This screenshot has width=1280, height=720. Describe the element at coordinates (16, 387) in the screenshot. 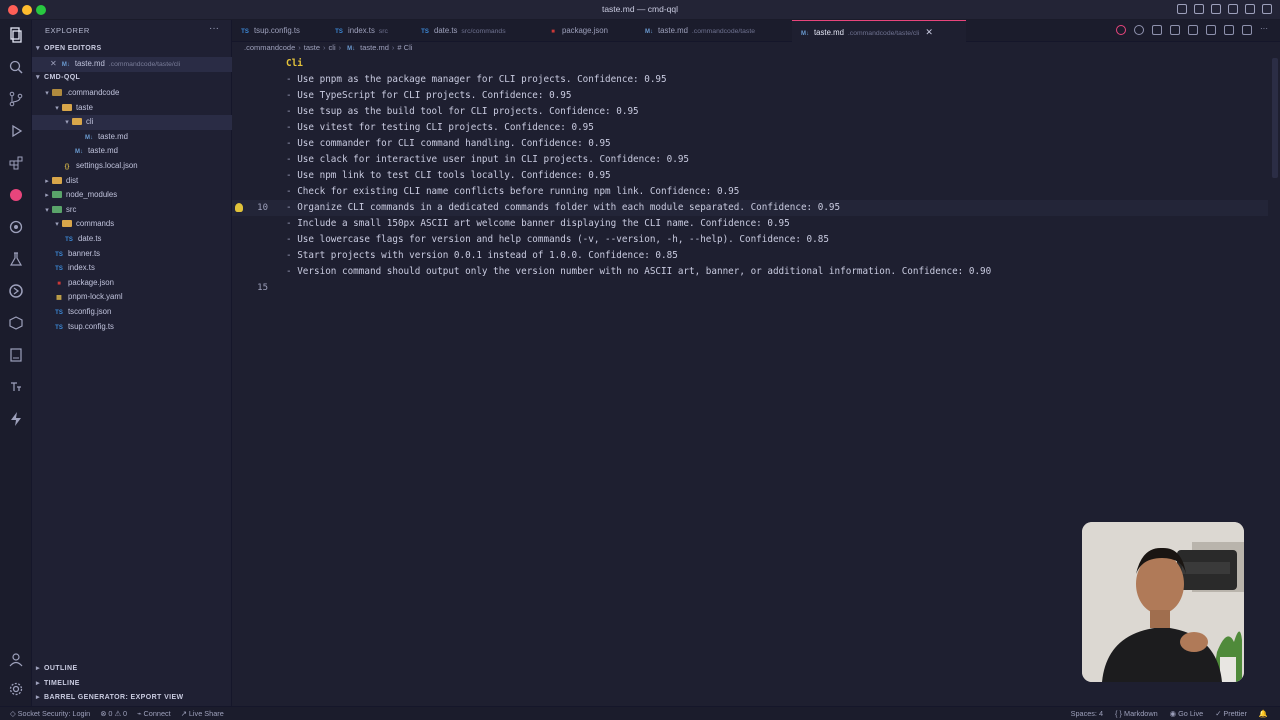

I see `translate-icon` at that location.